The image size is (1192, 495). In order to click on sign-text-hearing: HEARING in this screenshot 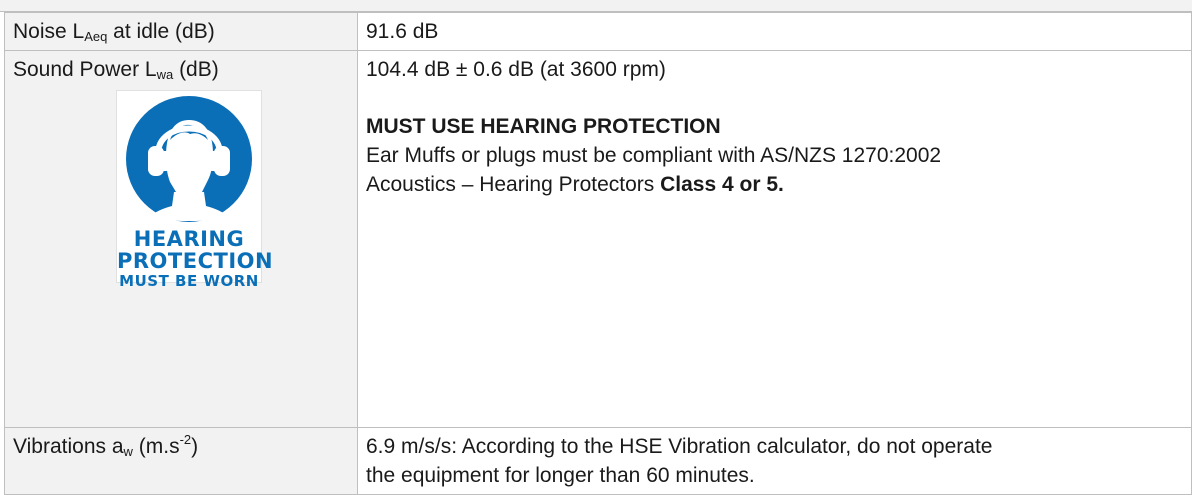, I will do `click(189, 239)`.